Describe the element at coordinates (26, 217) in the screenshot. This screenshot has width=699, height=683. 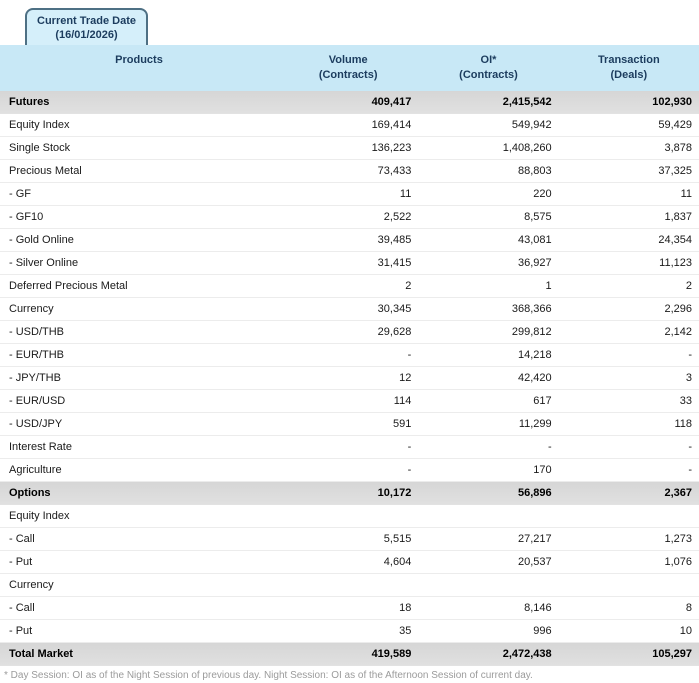
I see `product-cell: - GF10` at that location.